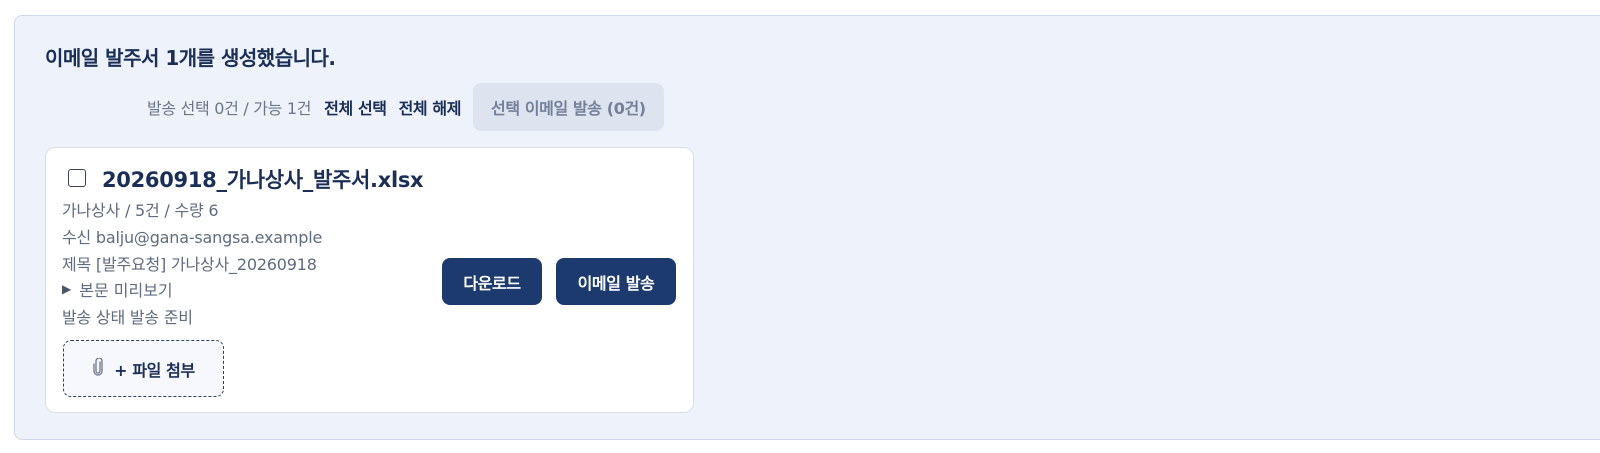  Describe the element at coordinates (263, 180) in the screenshot. I see `file-name: 20260918_가나상사_발주서.xlsx` at that location.